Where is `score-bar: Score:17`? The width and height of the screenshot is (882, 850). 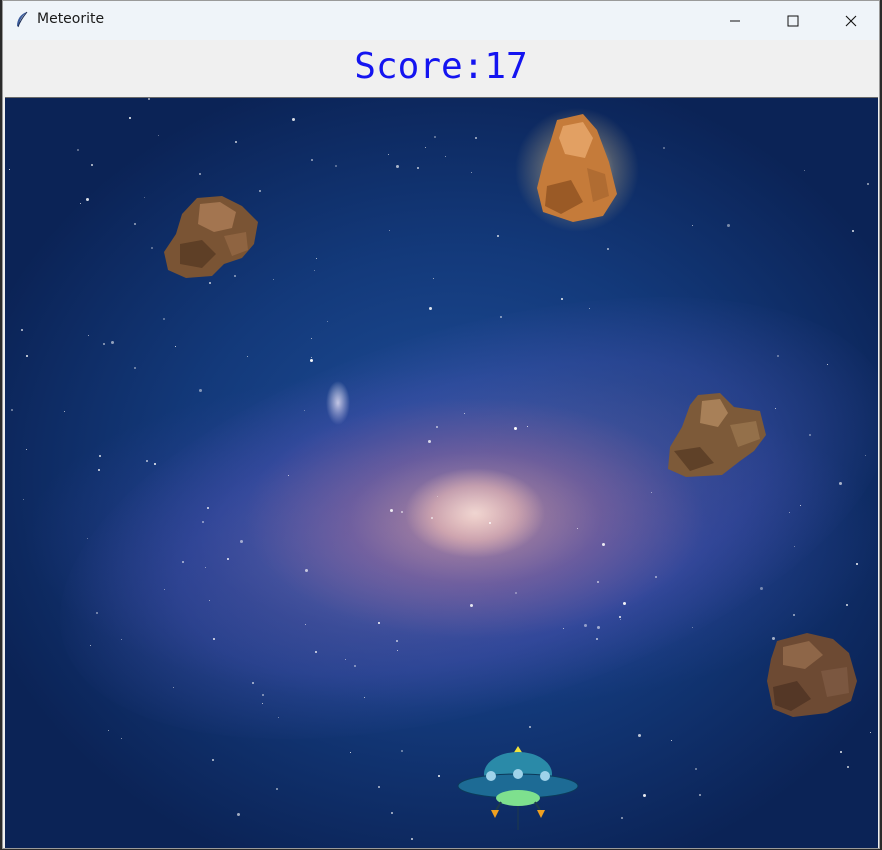 score-bar: Score:17 is located at coordinates (441, 68).